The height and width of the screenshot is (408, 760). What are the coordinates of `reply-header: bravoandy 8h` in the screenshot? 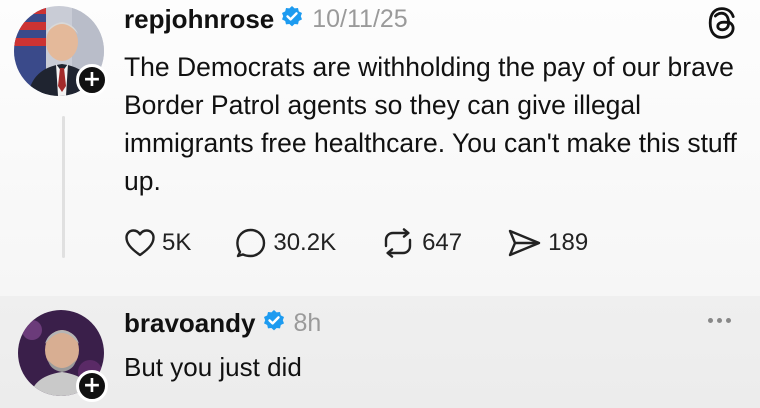 It's located at (222, 323).